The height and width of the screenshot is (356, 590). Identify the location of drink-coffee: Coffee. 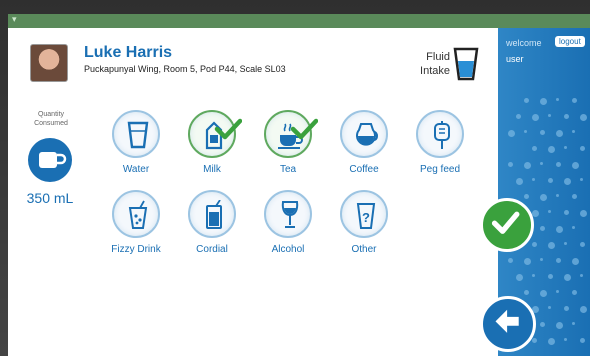
(364, 146).